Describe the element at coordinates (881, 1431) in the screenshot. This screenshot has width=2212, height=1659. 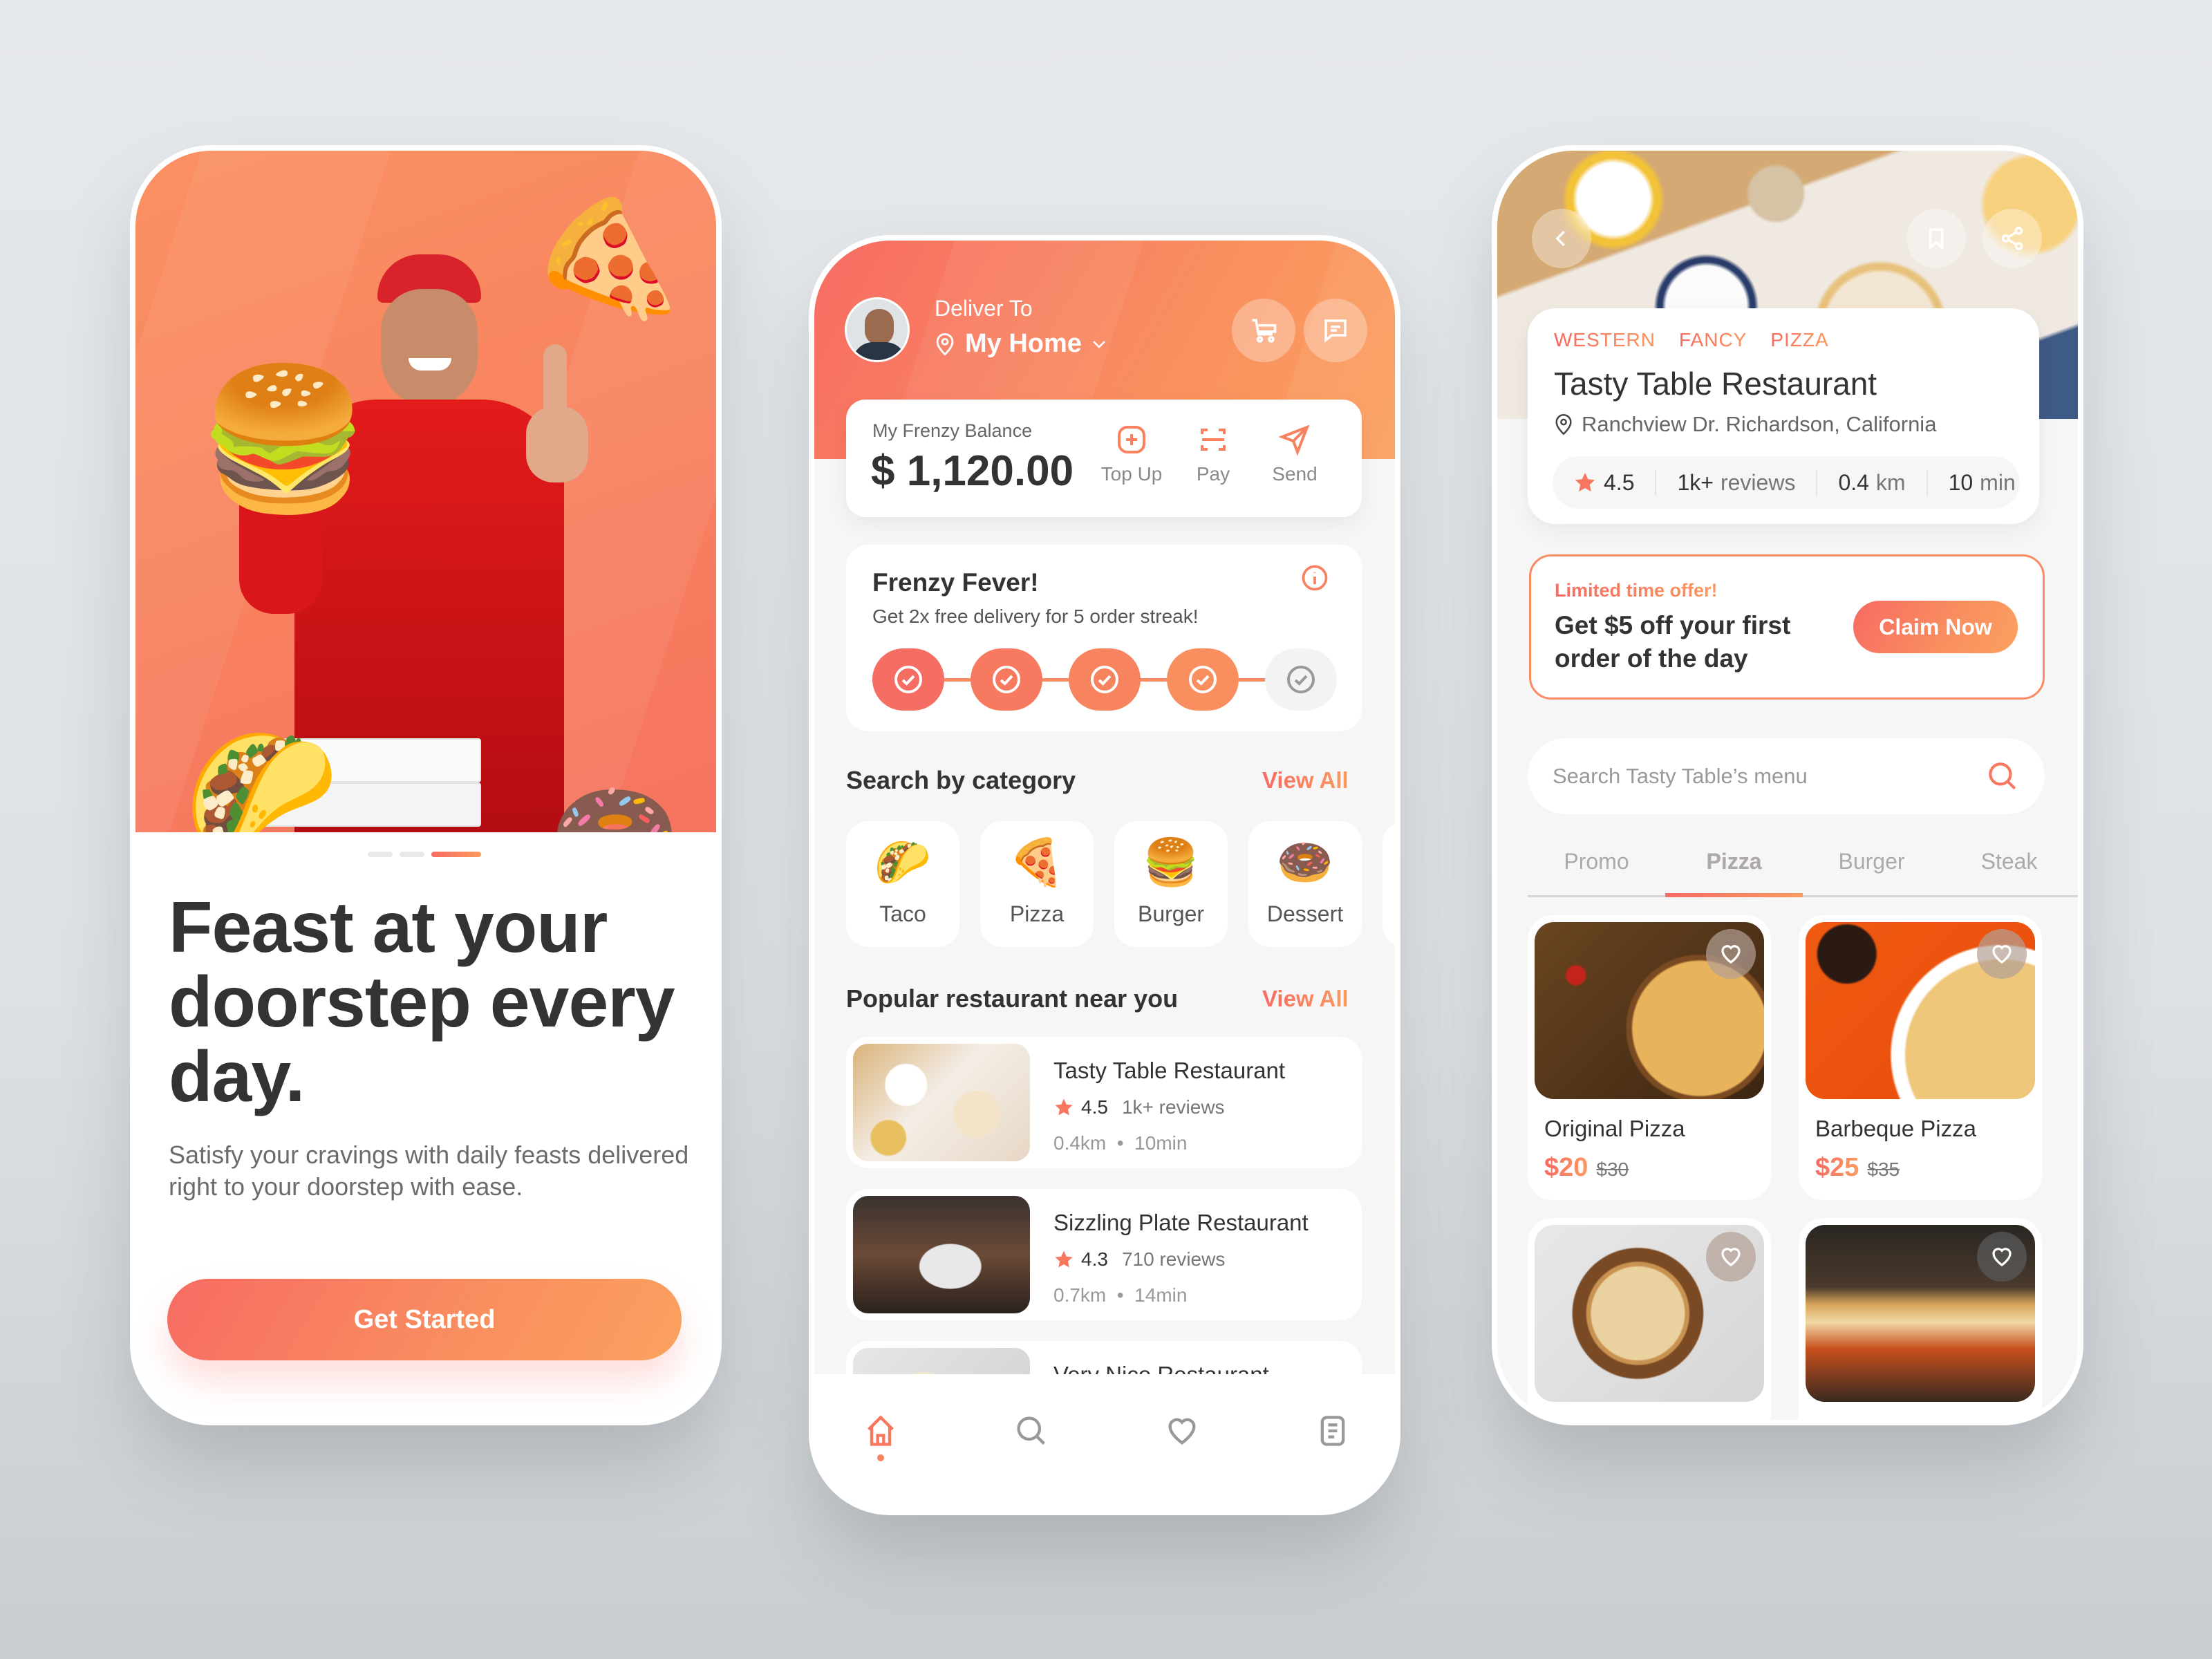
I see `home-icon` at that location.